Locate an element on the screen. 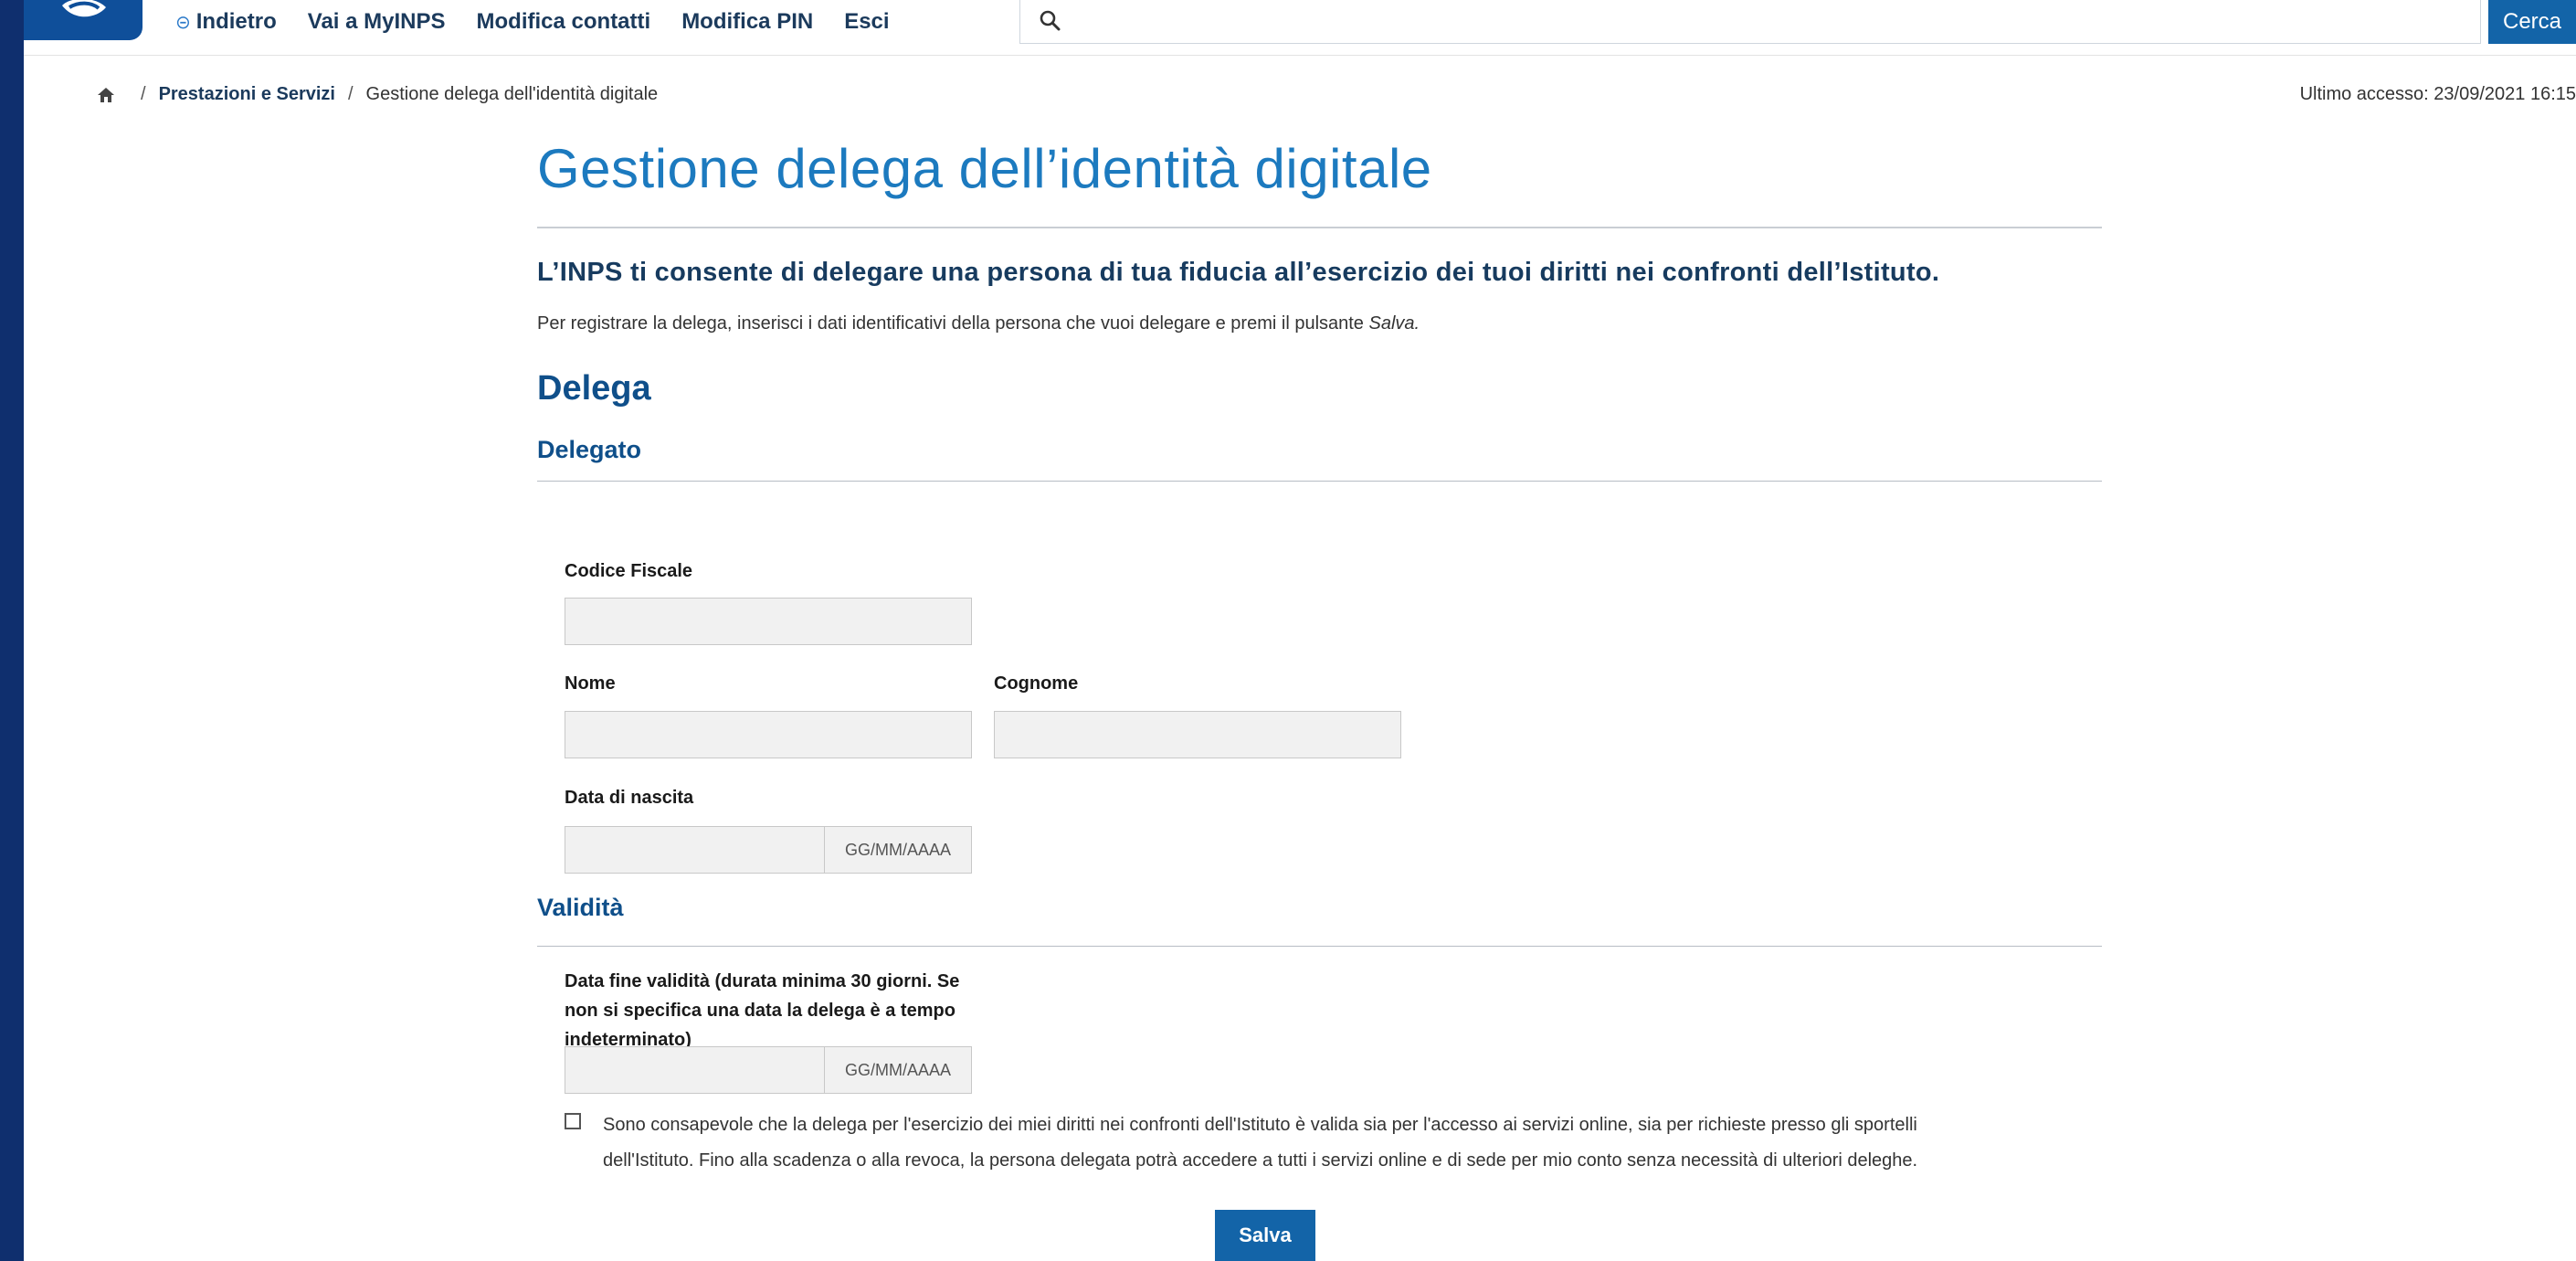 The width and height of the screenshot is (2576, 1261). edit-contacts-link: Modifica contatti is located at coordinates (564, 22).